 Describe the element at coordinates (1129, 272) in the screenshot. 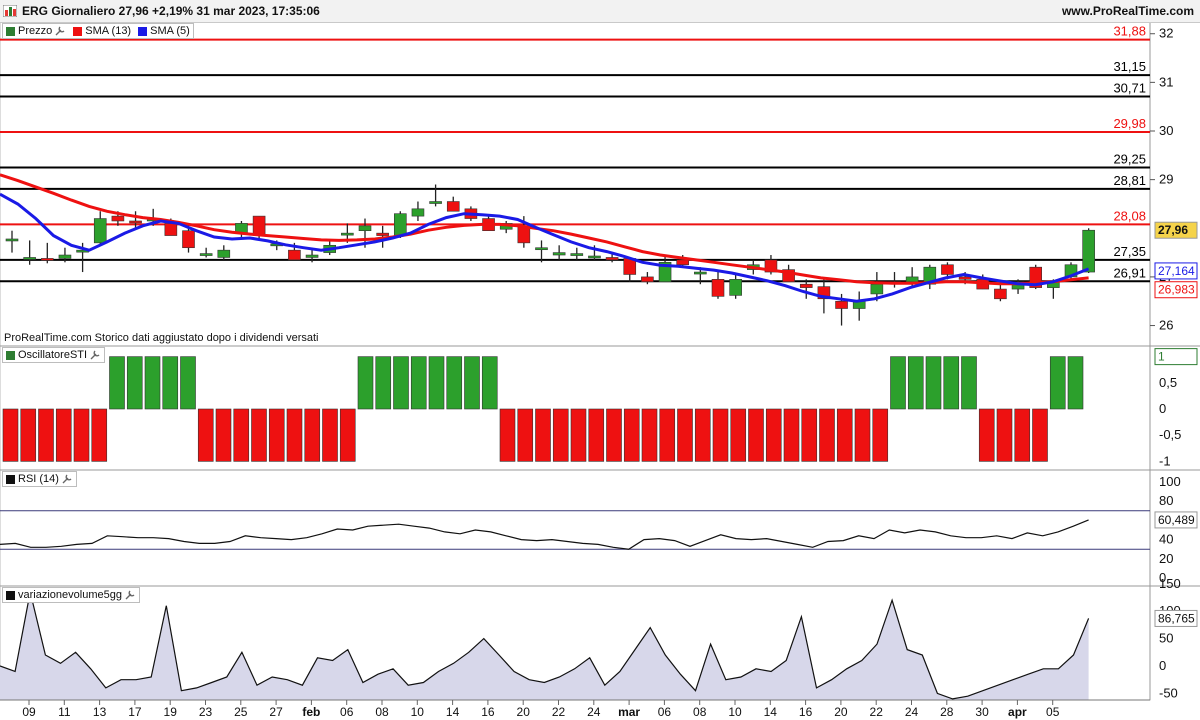

I see `level-label: 26,91` at that location.